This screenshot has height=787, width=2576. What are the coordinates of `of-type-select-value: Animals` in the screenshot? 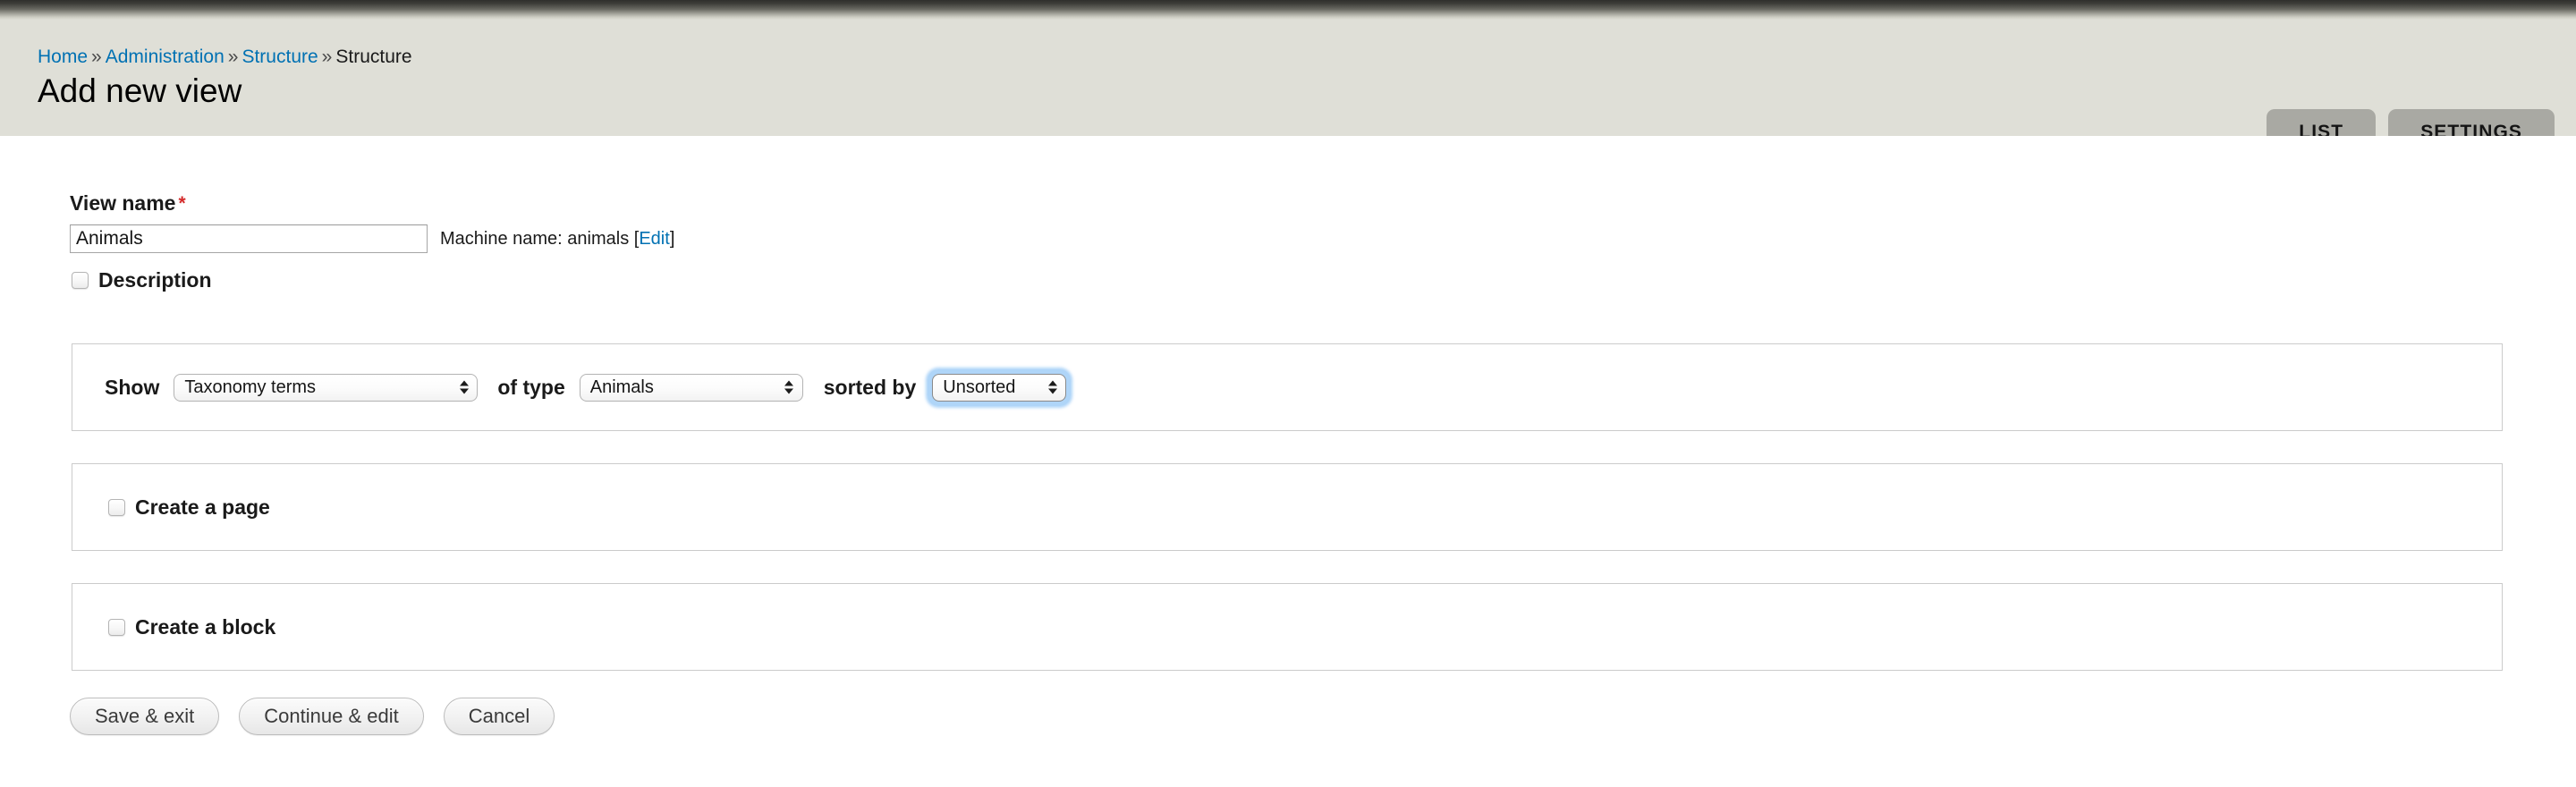 It's located at (621, 387).